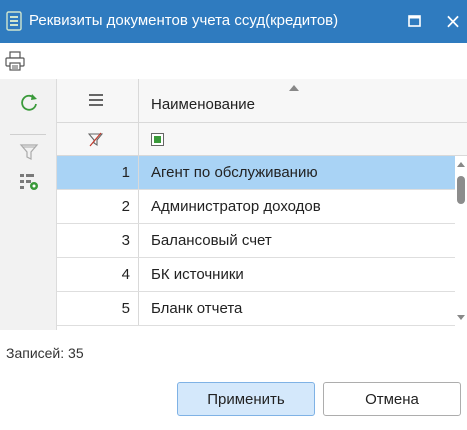 The height and width of the screenshot is (430, 467). What do you see at coordinates (98, 308) in the screenshot?
I see `row-number: 5` at bounding box center [98, 308].